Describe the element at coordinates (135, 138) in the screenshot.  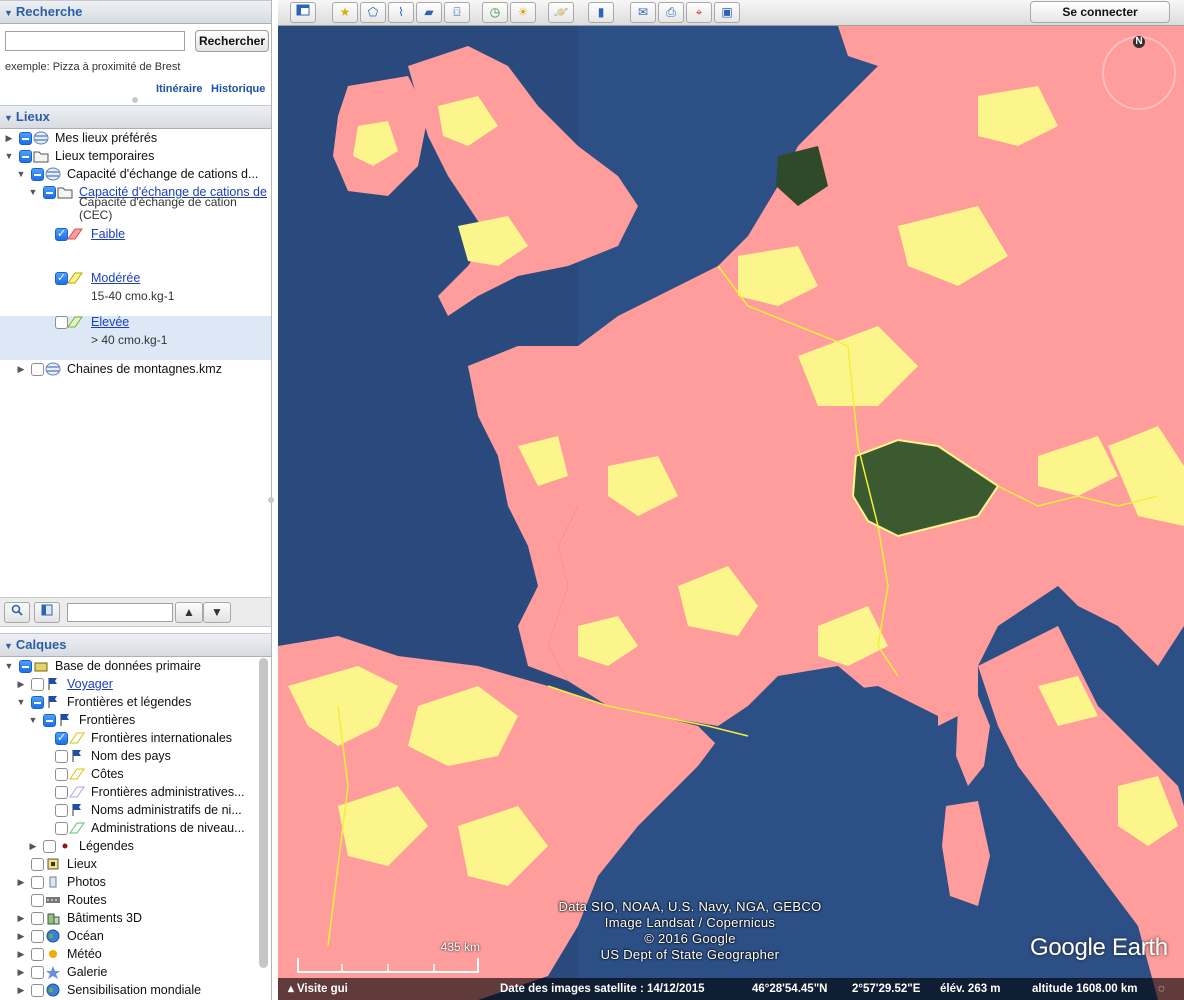
I see `place-item-favorites: ▶ Mes lieux préférés` at that location.